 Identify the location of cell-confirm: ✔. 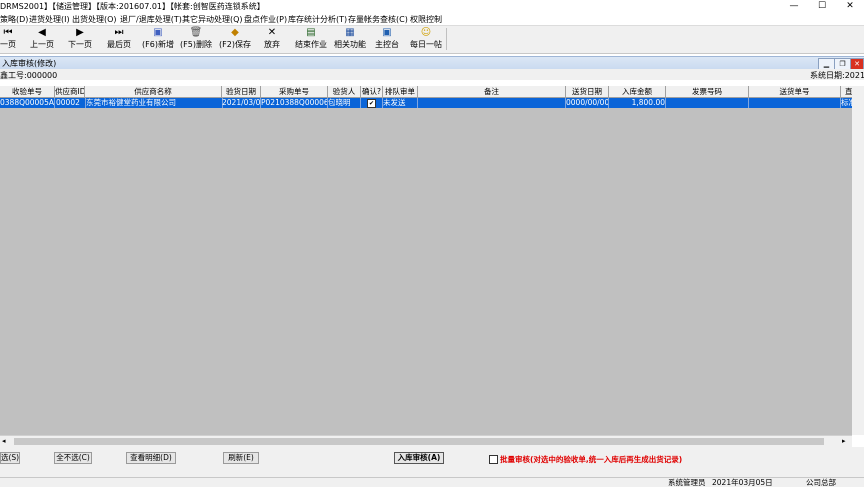
(372, 103).